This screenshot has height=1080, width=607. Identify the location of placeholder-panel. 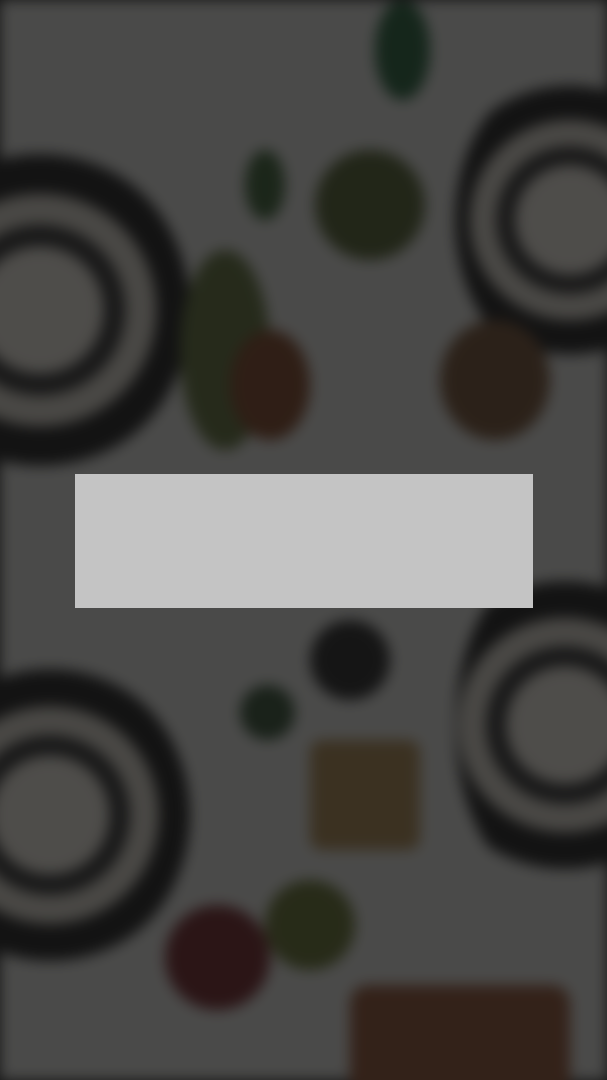
(304, 541).